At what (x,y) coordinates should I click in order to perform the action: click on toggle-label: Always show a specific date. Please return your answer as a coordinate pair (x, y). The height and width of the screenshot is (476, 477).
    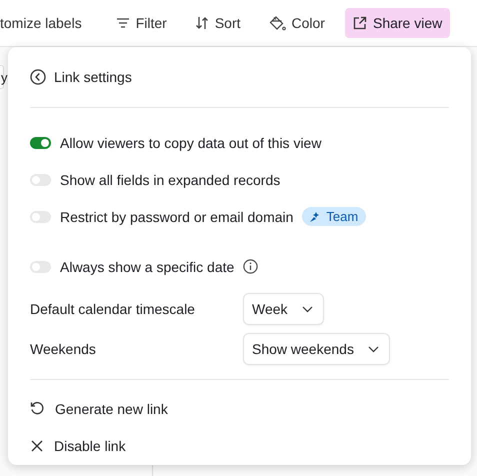
    Looking at the image, I should click on (147, 266).